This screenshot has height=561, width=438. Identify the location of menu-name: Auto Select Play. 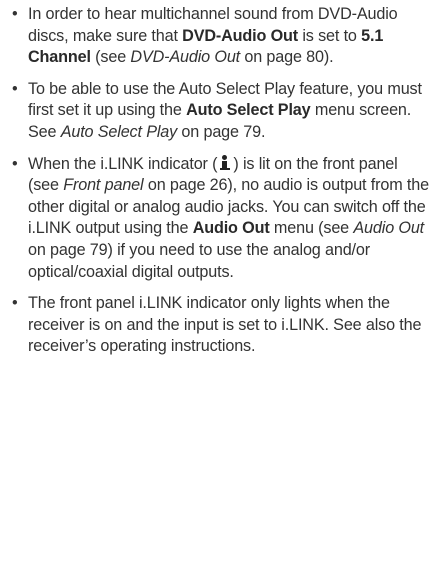
(248, 110).